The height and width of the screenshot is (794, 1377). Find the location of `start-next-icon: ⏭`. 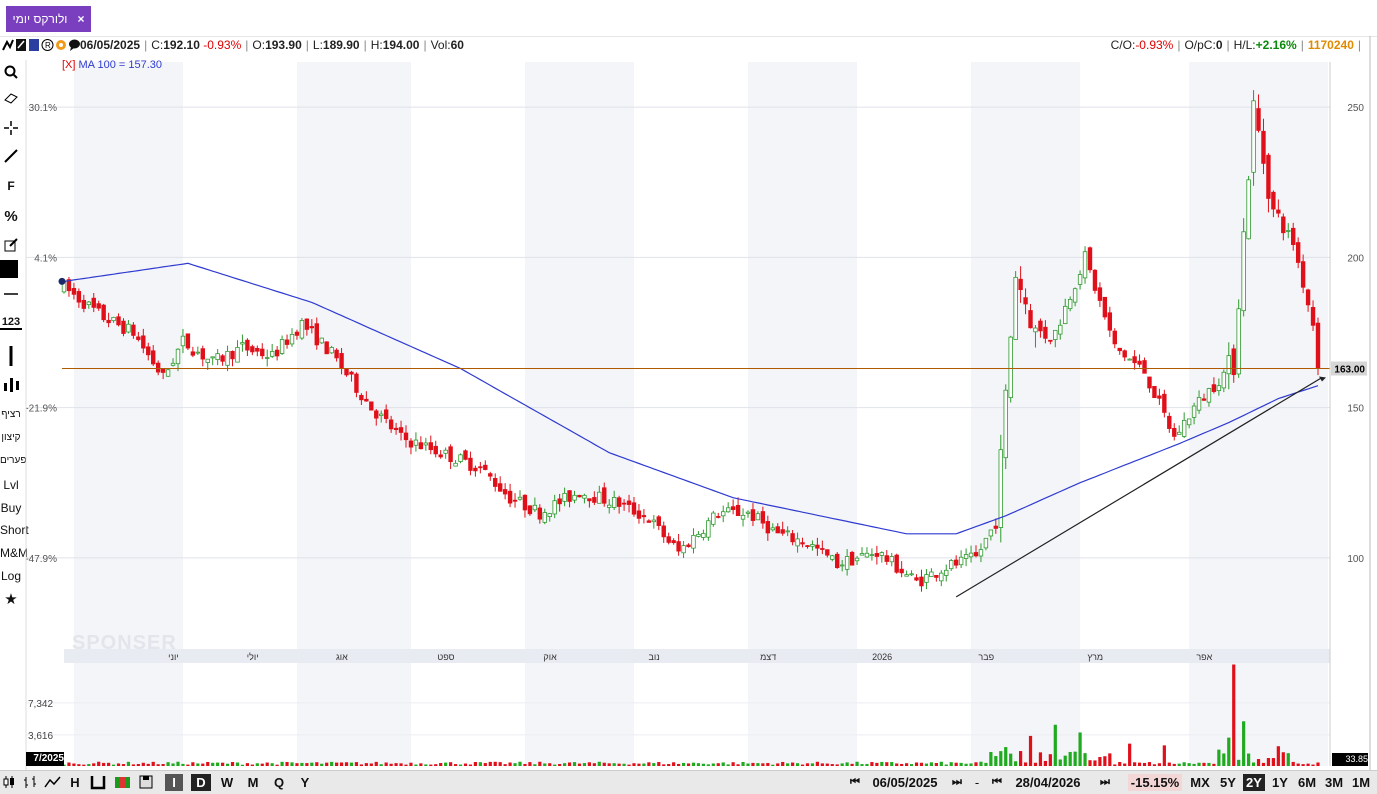

start-next-icon: ⏭ is located at coordinates (957, 782).